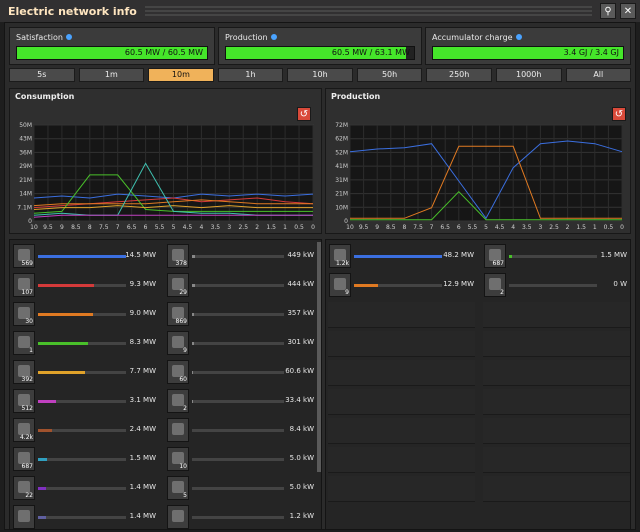 The width and height of the screenshot is (640, 532). I want to click on entity-icon-slot: 30, so click(24, 314).